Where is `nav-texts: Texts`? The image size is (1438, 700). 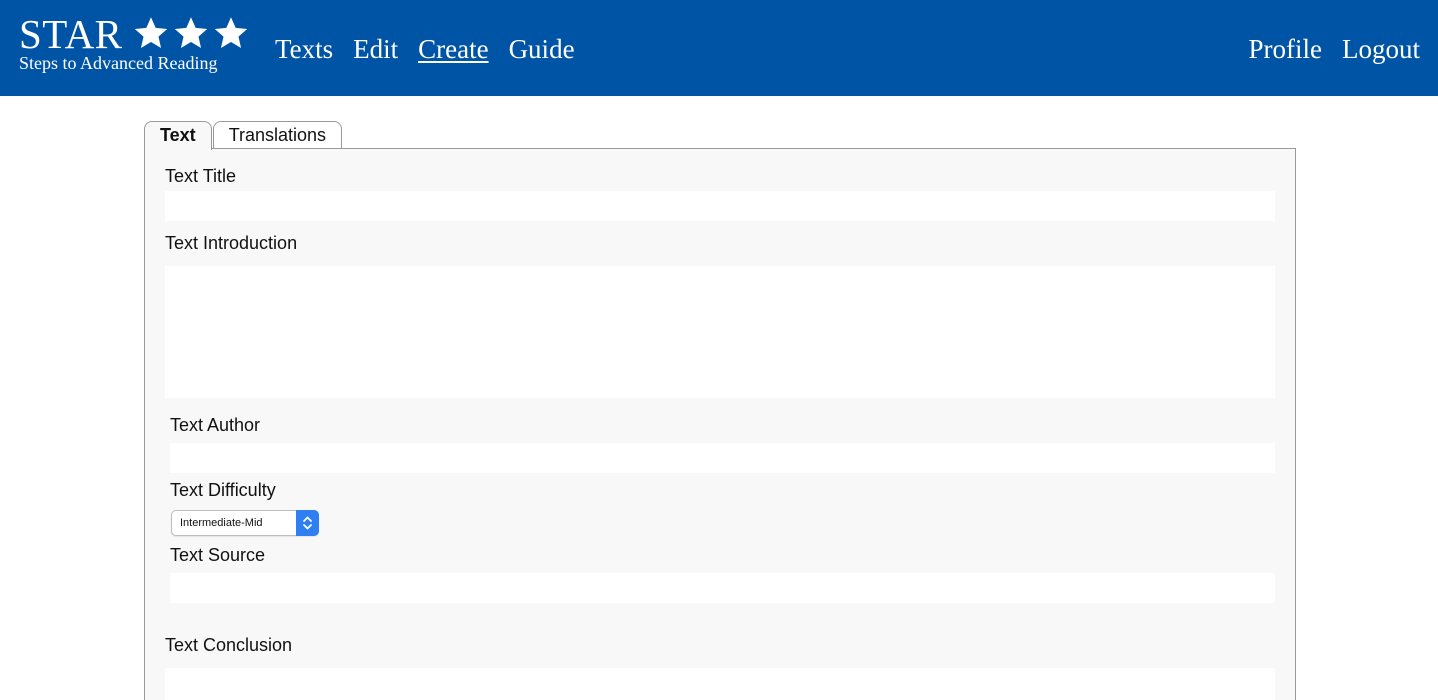 nav-texts: Texts is located at coordinates (304, 49).